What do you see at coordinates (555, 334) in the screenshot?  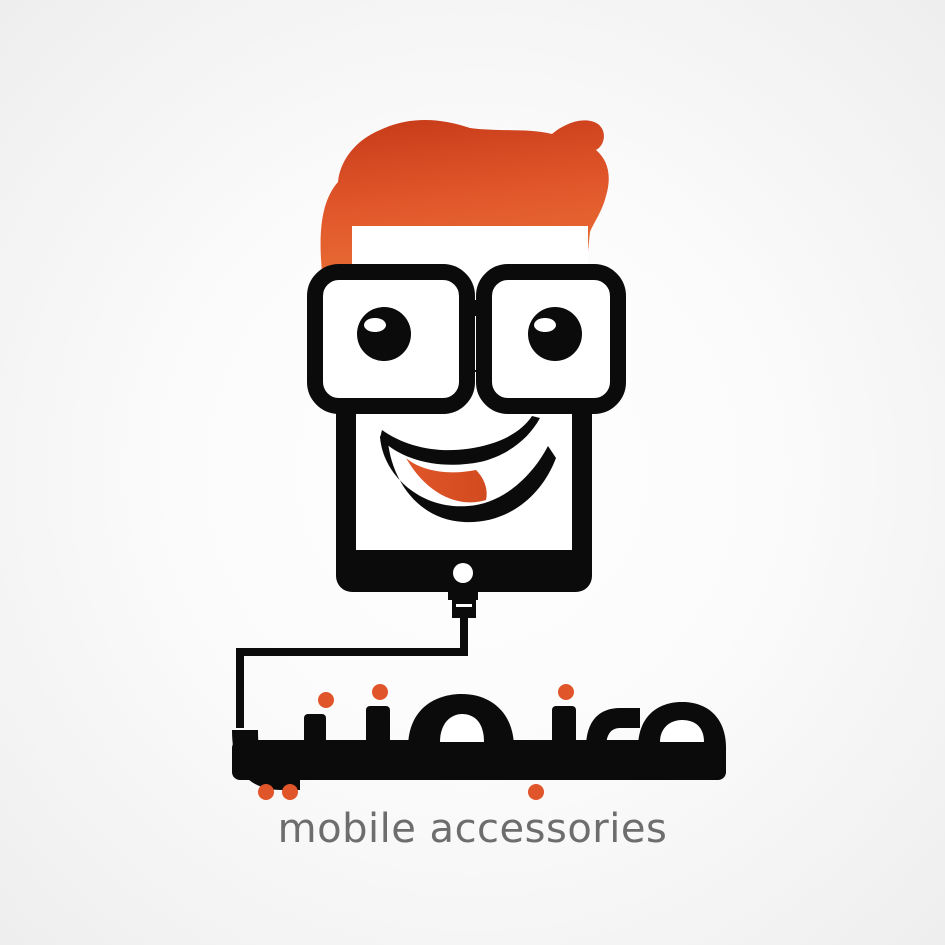 I see `right-eye-icon` at bounding box center [555, 334].